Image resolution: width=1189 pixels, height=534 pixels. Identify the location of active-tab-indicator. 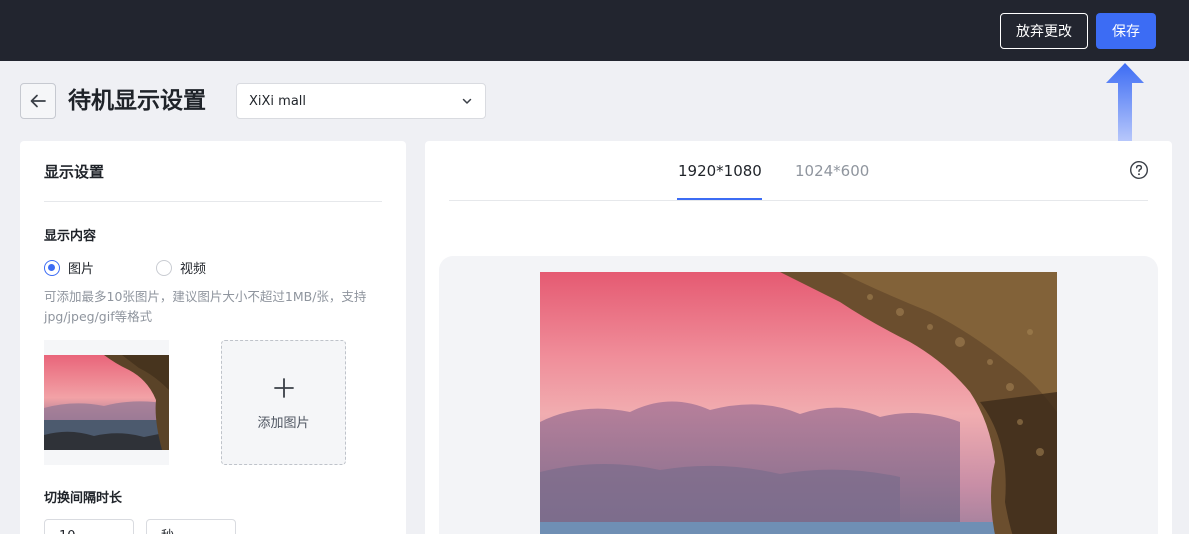
(719, 199).